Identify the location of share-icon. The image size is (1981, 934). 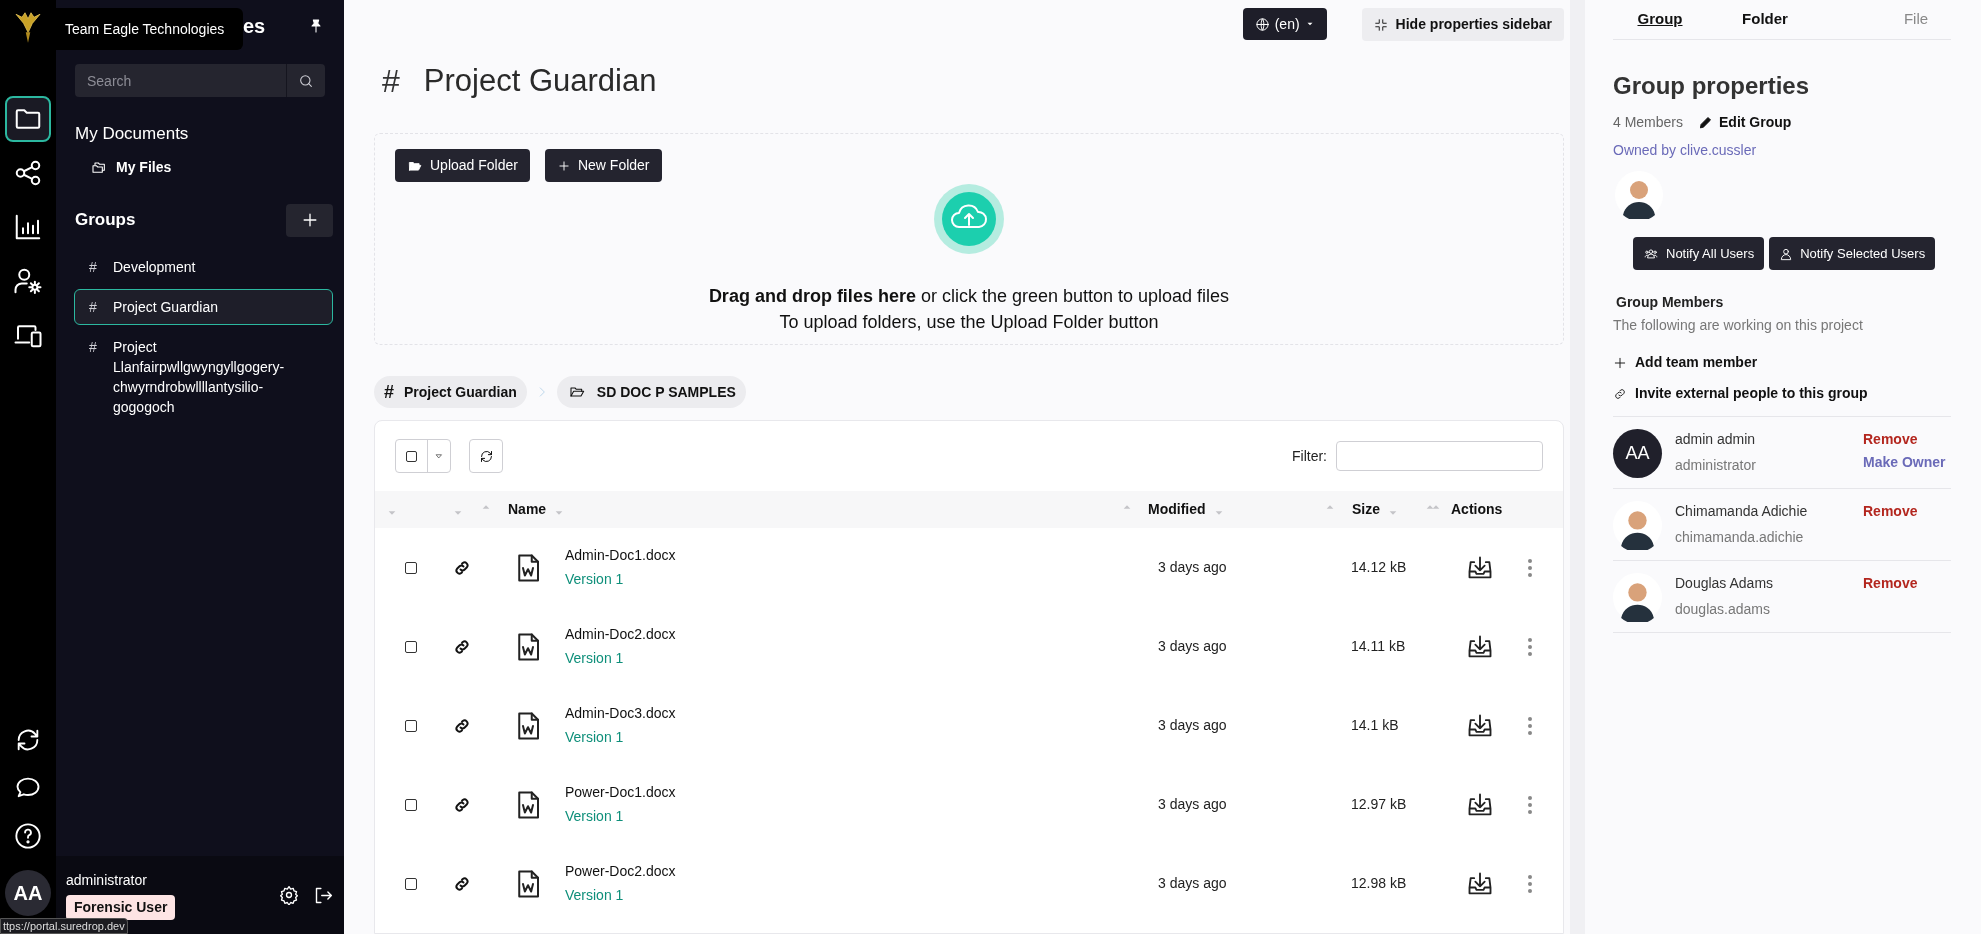
(28, 173).